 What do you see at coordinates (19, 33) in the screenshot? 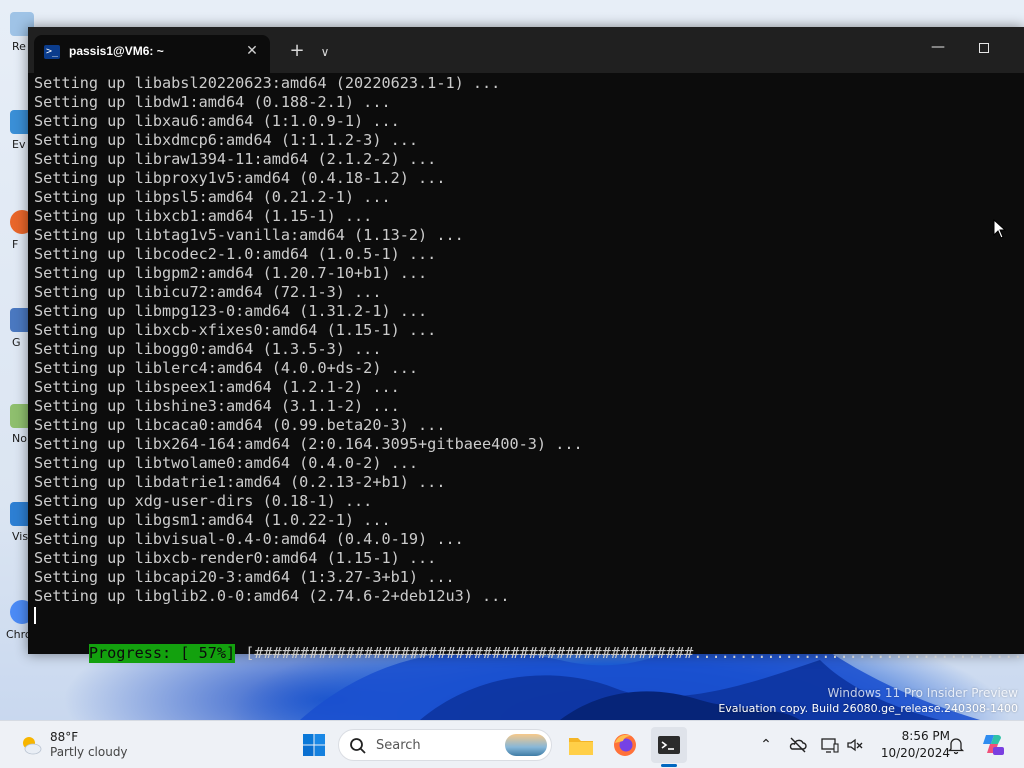
I see `desktop-icon-recycle-bin: Re` at bounding box center [19, 33].